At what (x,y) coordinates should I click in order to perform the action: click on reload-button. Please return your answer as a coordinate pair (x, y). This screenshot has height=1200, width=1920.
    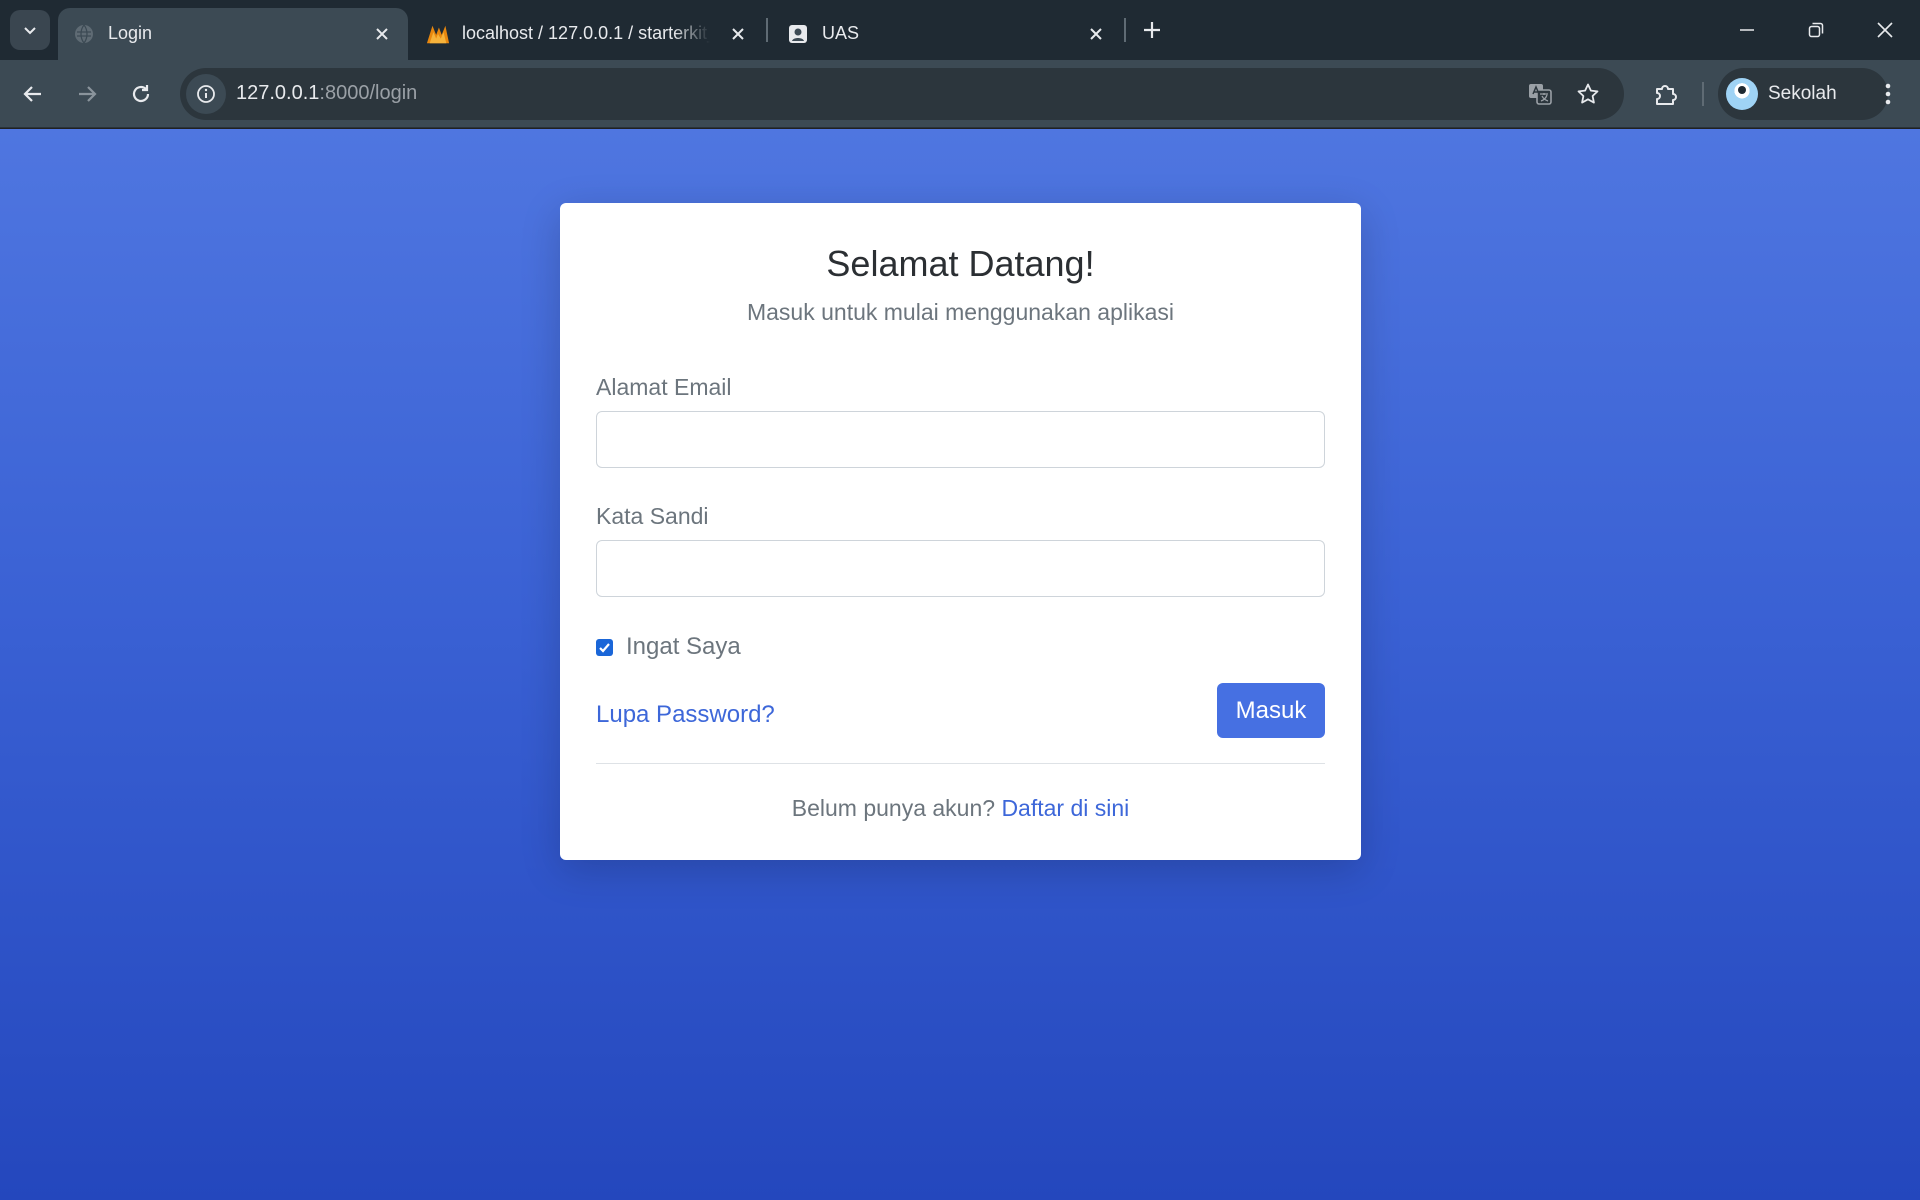
    Looking at the image, I should click on (141, 94).